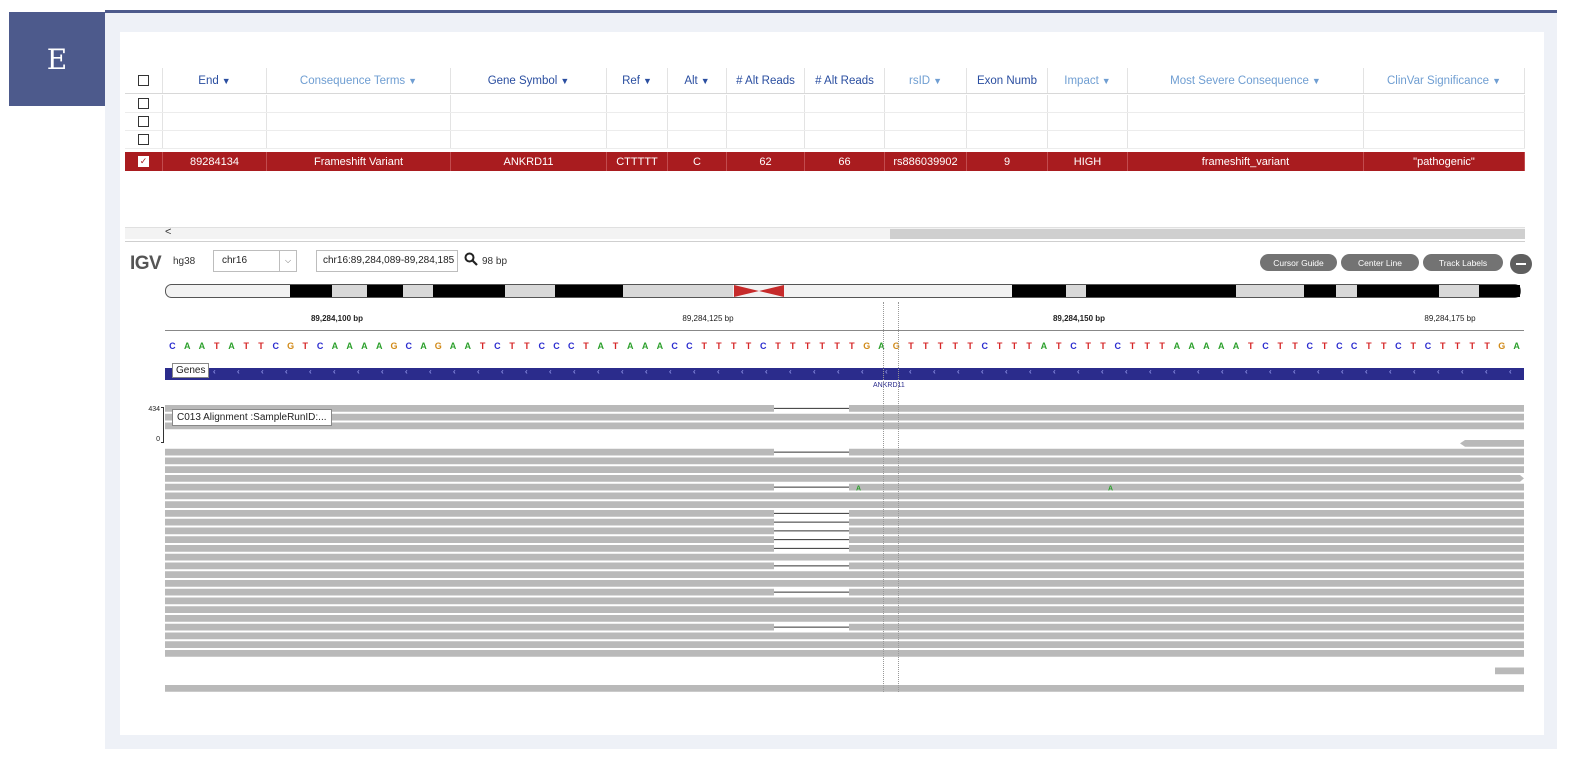 This screenshot has width=1579, height=764. What do you see at coordinates (1380, 262) in the screenshot?
I see `center-line-button: Center Line` at bounding box center [1380, 262].